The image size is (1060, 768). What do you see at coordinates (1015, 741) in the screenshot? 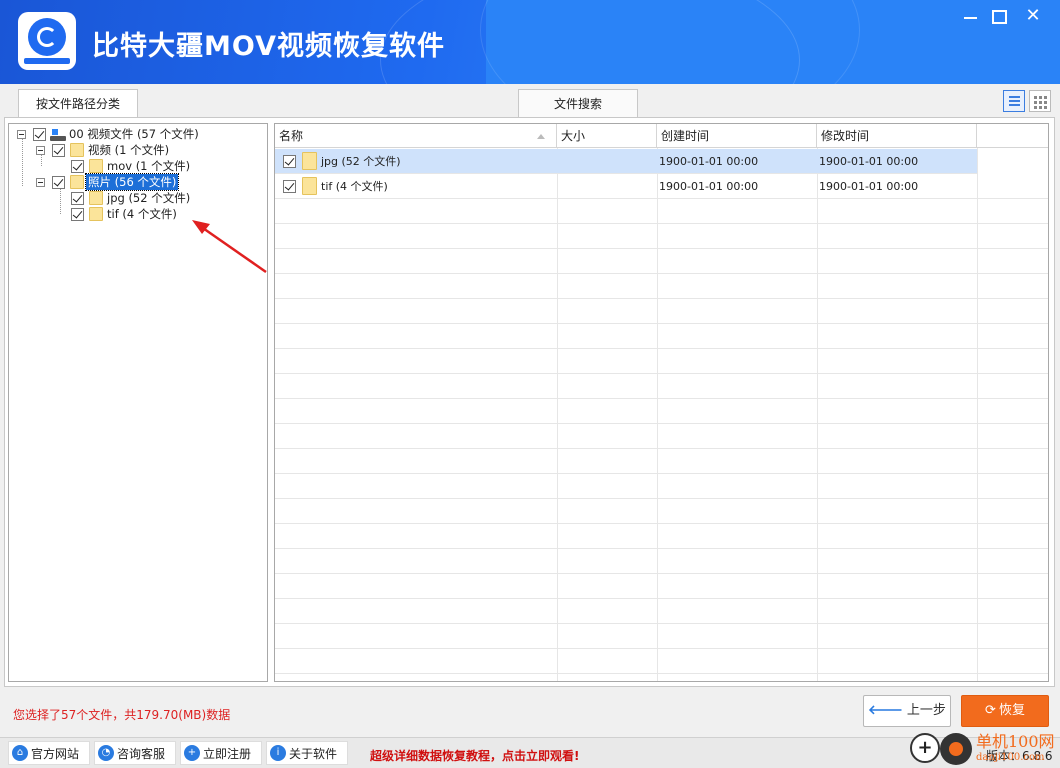
I see `watermark-text: 单机100网` at bounding box center [1015, 741].